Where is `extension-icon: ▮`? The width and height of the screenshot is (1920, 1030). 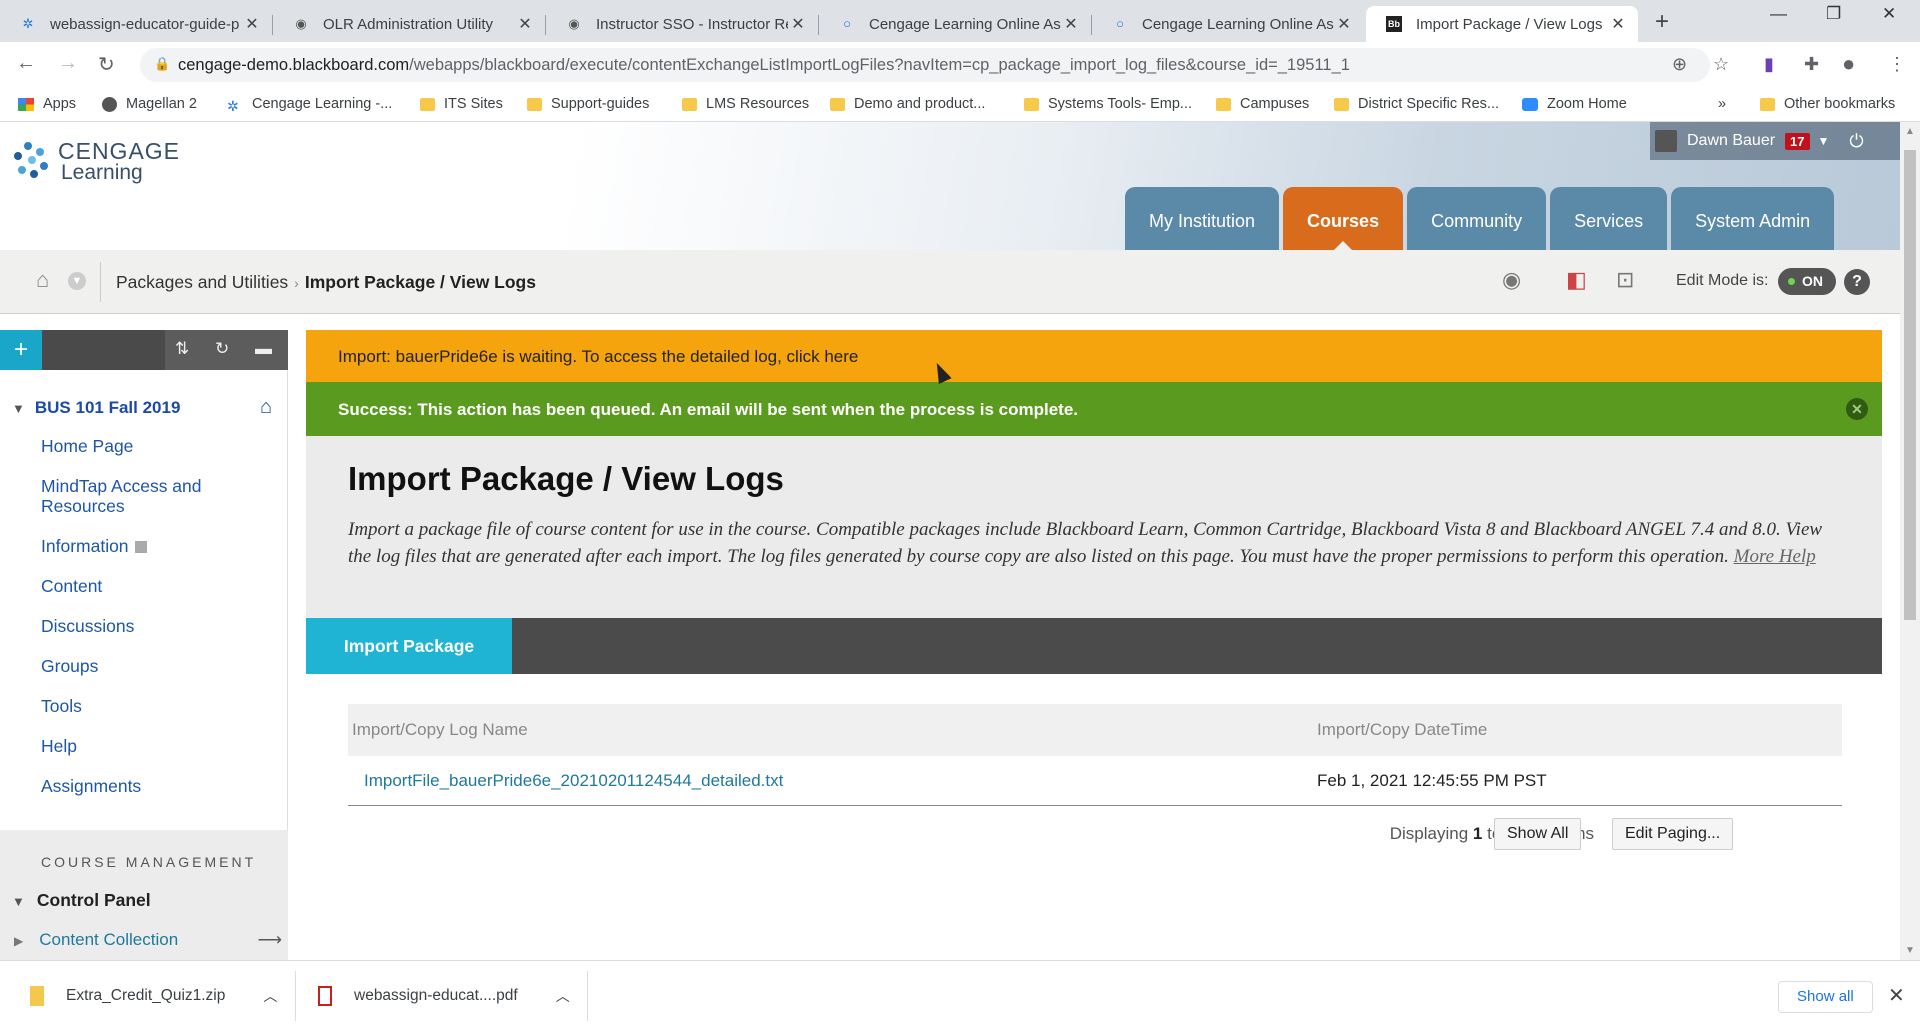
extension-icon: ▮ is located at coordinates (1769, 64).